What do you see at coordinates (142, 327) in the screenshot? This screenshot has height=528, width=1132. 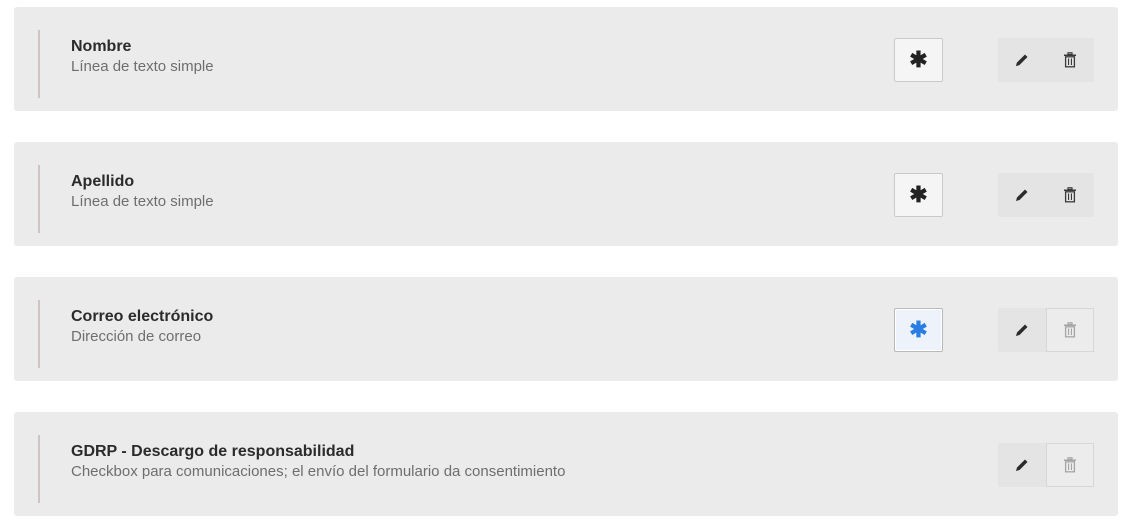 I see `field-info: Correo electrónico Dirección de correo` at bounding box center [142, 327].